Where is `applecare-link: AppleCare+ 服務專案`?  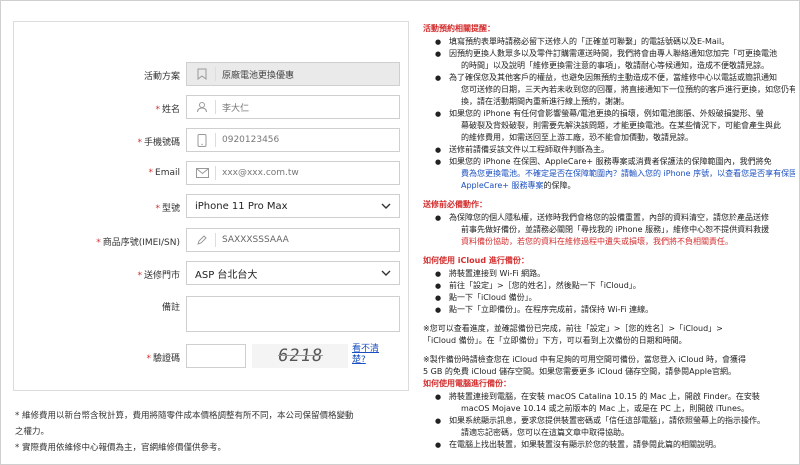 applecare-link: AppleCare+ 服務專案 is located at coordinates (502, 185).